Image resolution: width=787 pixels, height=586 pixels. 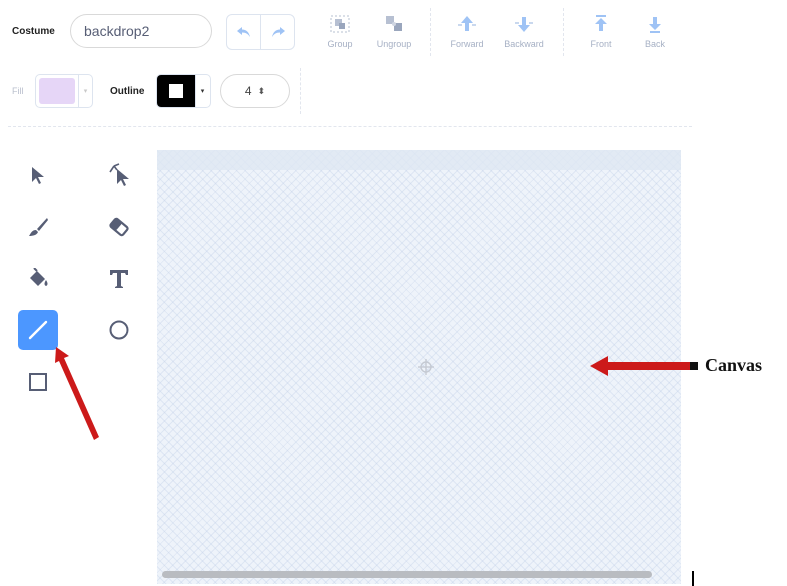 I want to click on canvas-annotation-label: Canvas, so click(x=734, y=365).